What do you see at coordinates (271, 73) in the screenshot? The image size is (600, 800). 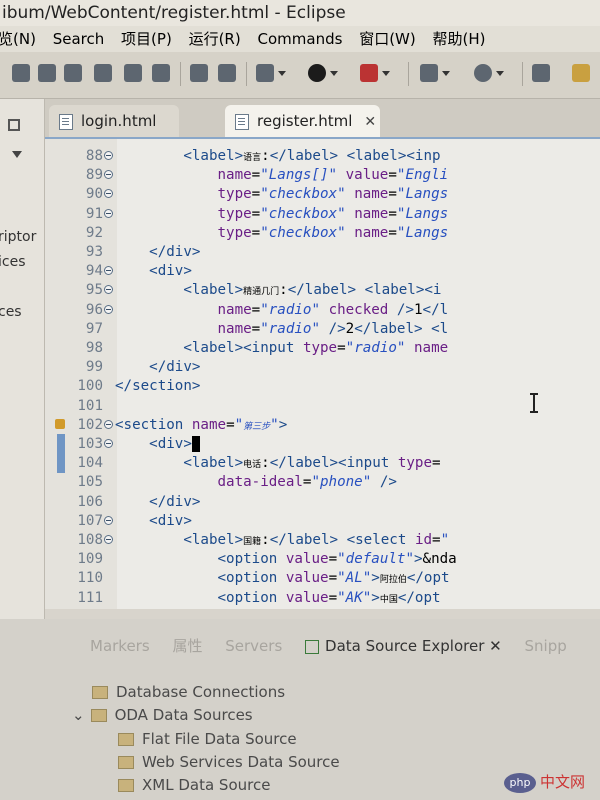 I see `debug-icon` at bounding box center [271, 73].